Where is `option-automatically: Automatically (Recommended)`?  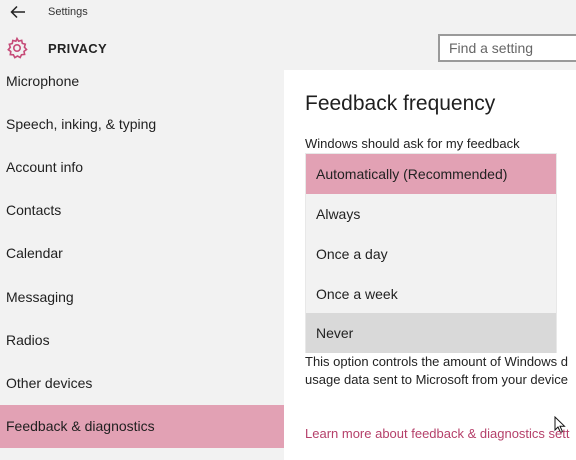
option-automatically: Automatically (Recommended) is located at coordinates (431, 174).